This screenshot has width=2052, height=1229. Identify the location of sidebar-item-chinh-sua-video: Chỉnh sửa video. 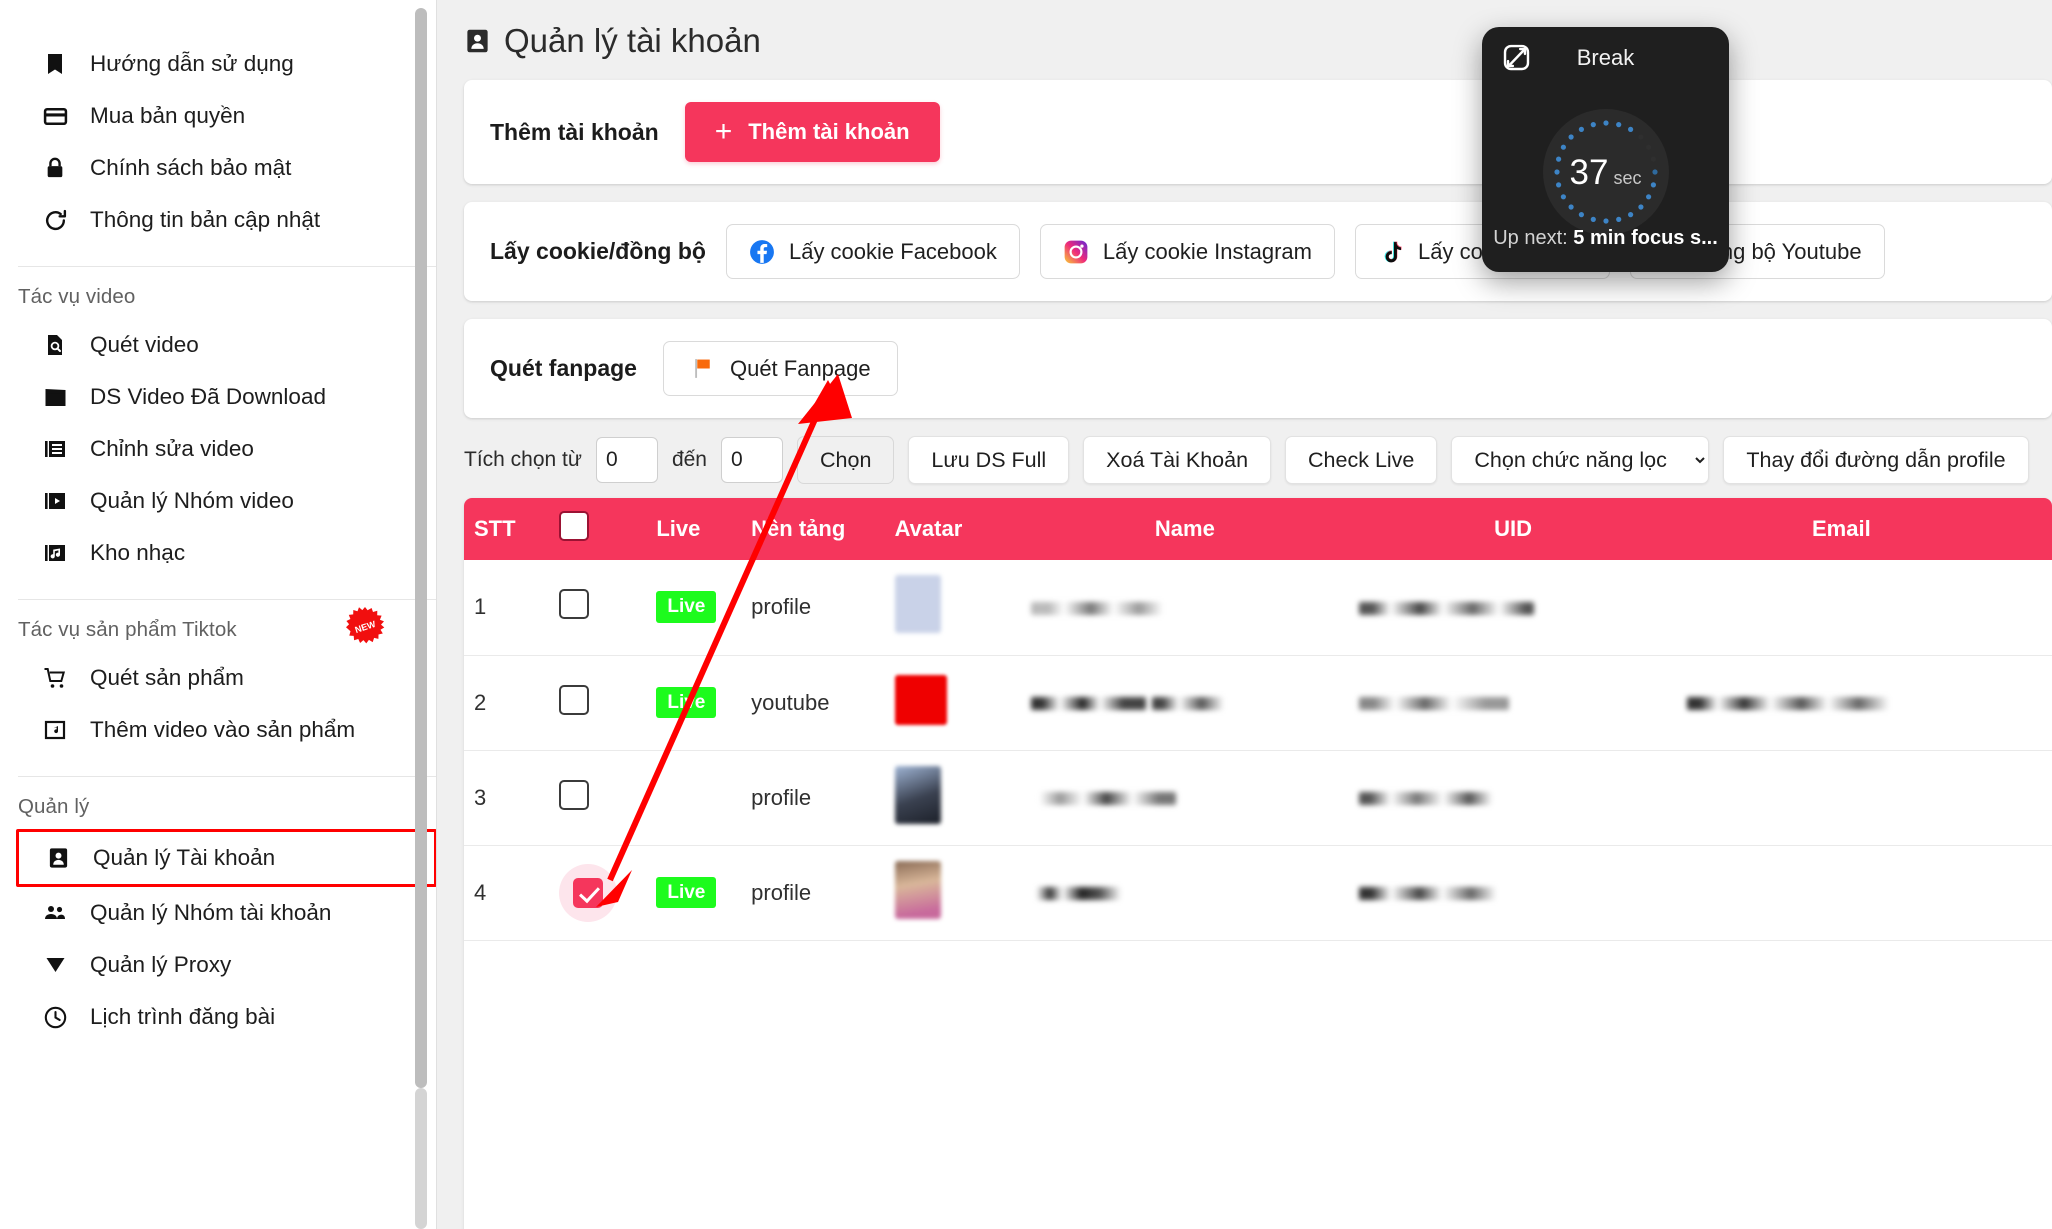
(218, 449).